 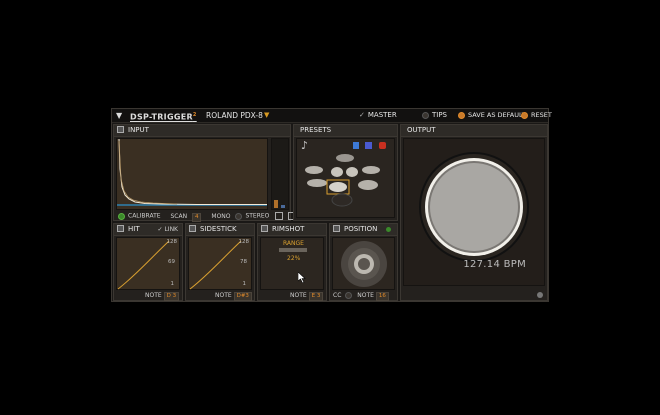 I want to click on ride-cymbal, so click(x=368, y=185).